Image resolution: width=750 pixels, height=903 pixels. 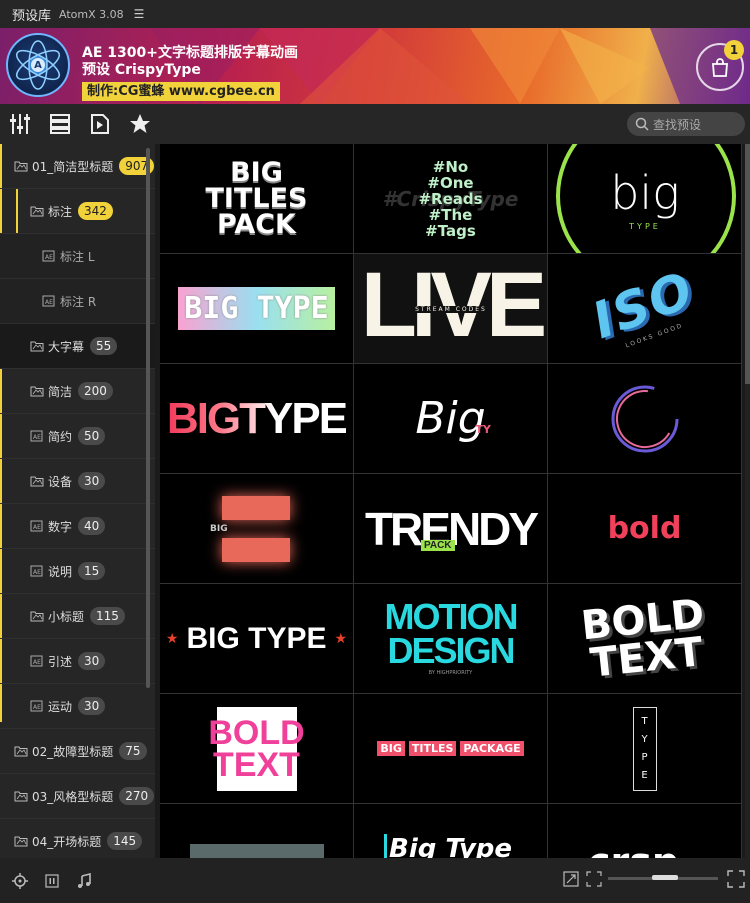 What do you see at coordinates (375, 880) in the screenshot?
I see `bottom-bar` at bounding box center [375, 880].